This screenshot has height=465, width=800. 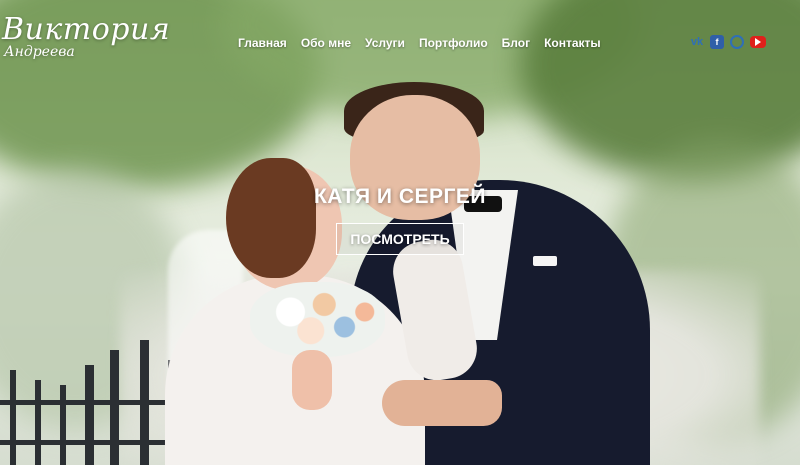 I want to click on nav-item-services: Услуги, so click(x=385, y=43).